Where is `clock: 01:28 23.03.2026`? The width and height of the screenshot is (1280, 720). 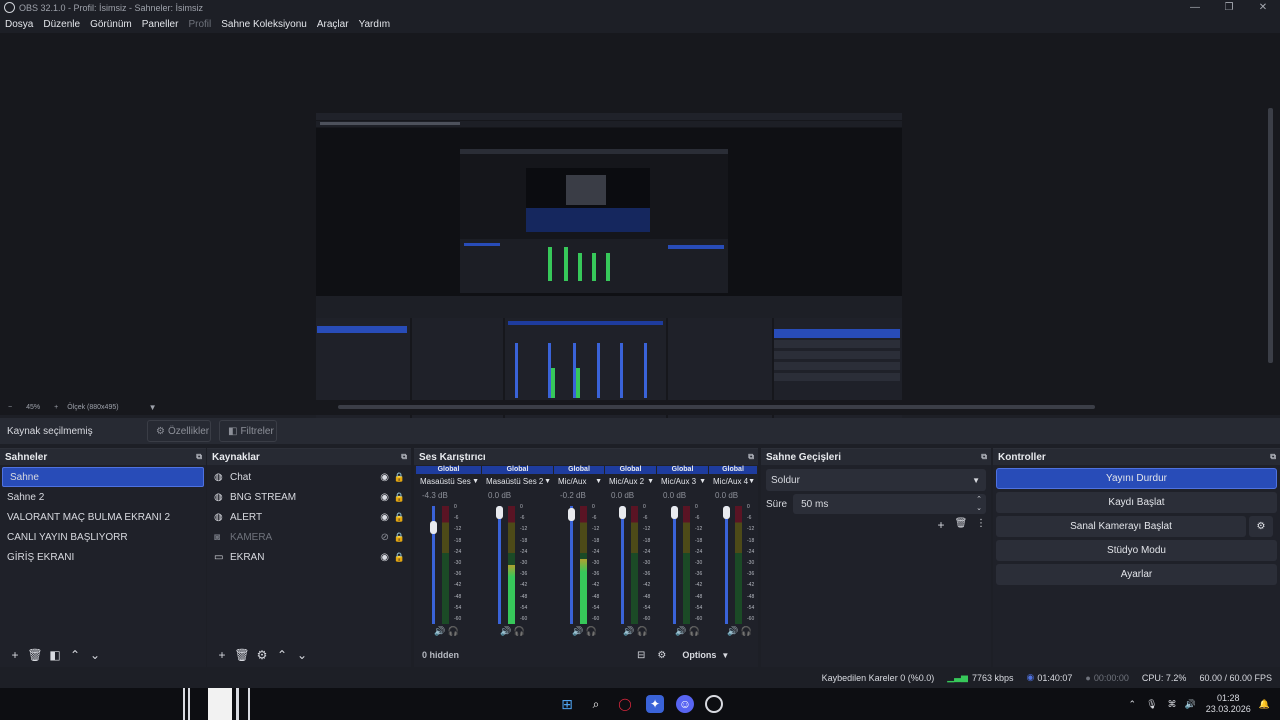 clock: 01:28 23.03.2026 is located at coordinates (1228, 704).